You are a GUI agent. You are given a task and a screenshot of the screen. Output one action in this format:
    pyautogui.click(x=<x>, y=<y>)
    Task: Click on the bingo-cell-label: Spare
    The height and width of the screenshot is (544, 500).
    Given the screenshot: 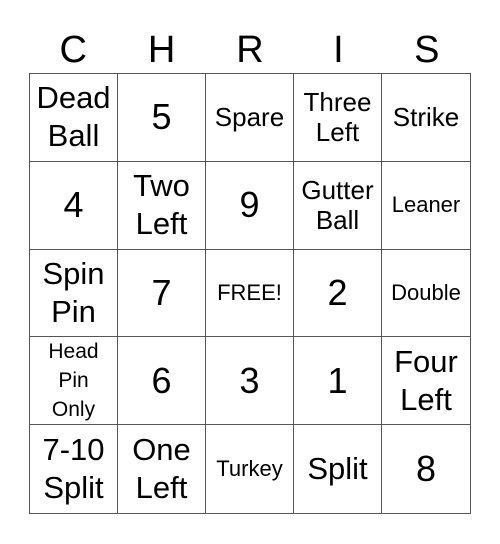 What is the action you would take?
    pyautogui.click(x=249, y=117)
    